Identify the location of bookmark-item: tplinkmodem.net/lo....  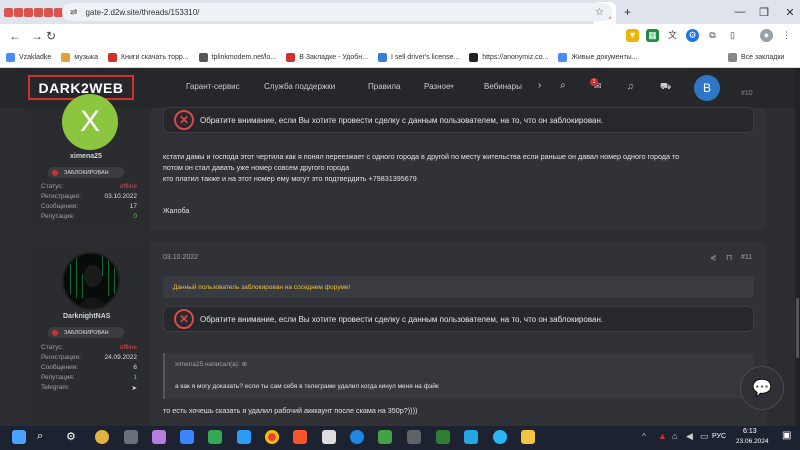
(237, 57).